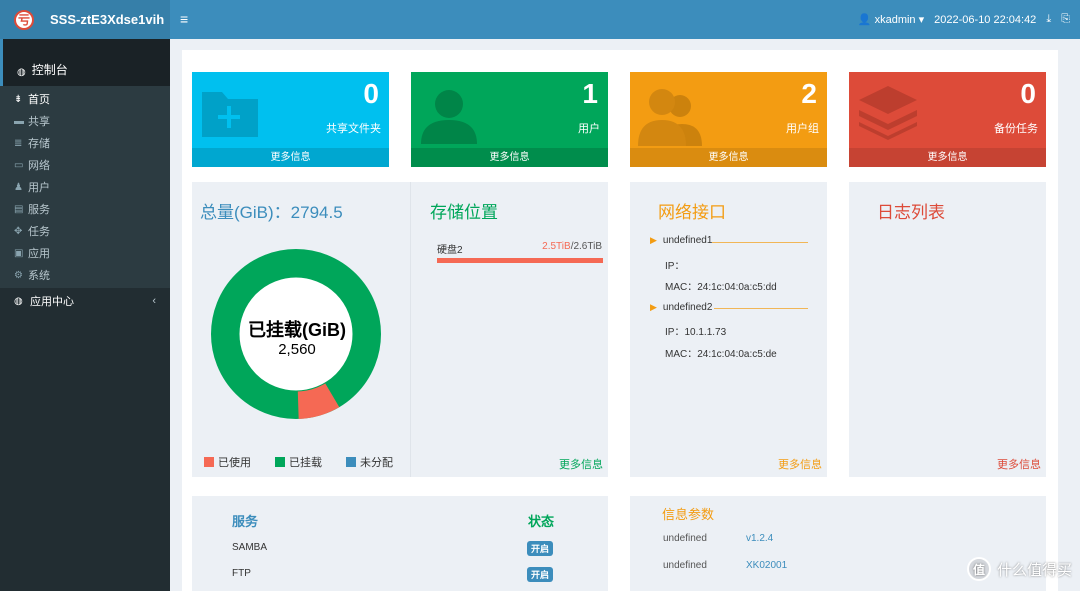 This screenshot has width=1080, height=591. What do you see at coordinates (230, 114) in the screenshot?
I see `folder-plus-icon` at bounding box center [230, 114].